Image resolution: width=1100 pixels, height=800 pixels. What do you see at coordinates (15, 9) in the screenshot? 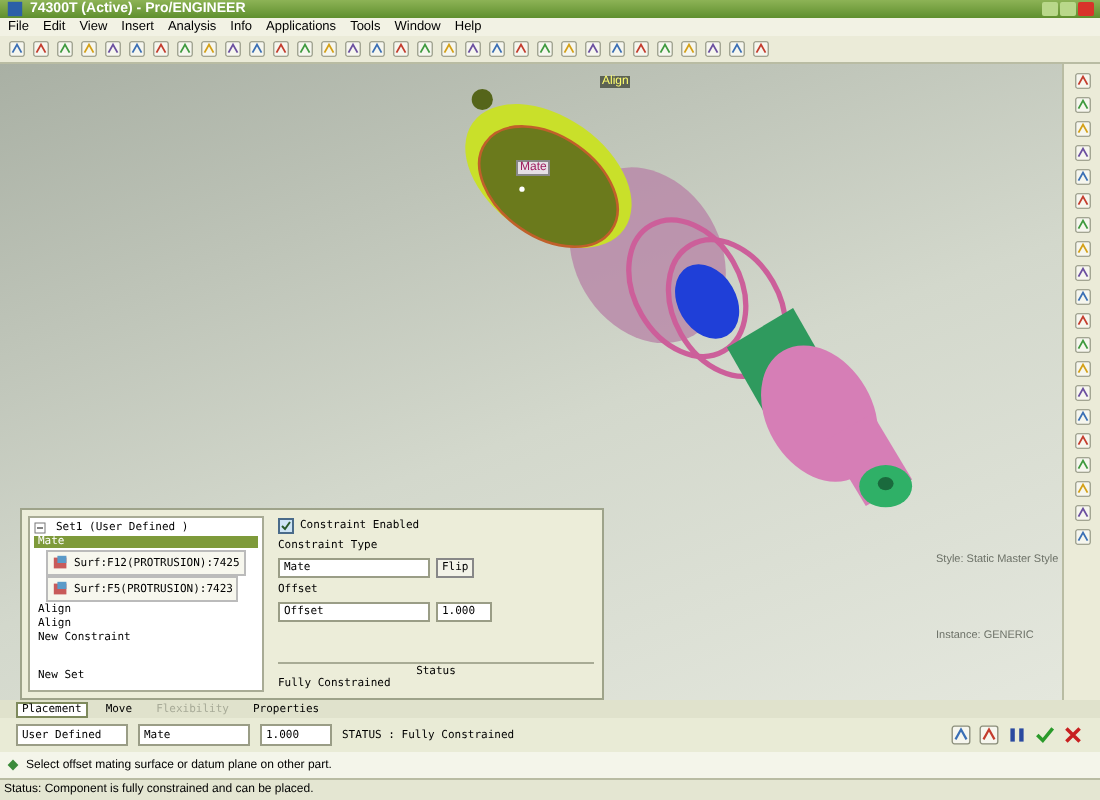
I see `app-icon` at bounding box center [15, 9].